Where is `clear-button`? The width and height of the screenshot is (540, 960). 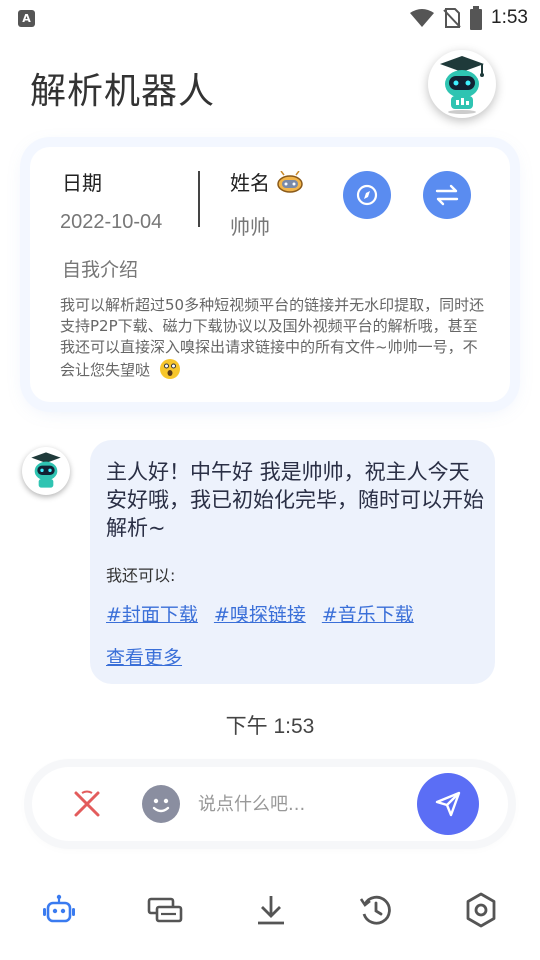 clear-button is located at coordinates (87, 804).